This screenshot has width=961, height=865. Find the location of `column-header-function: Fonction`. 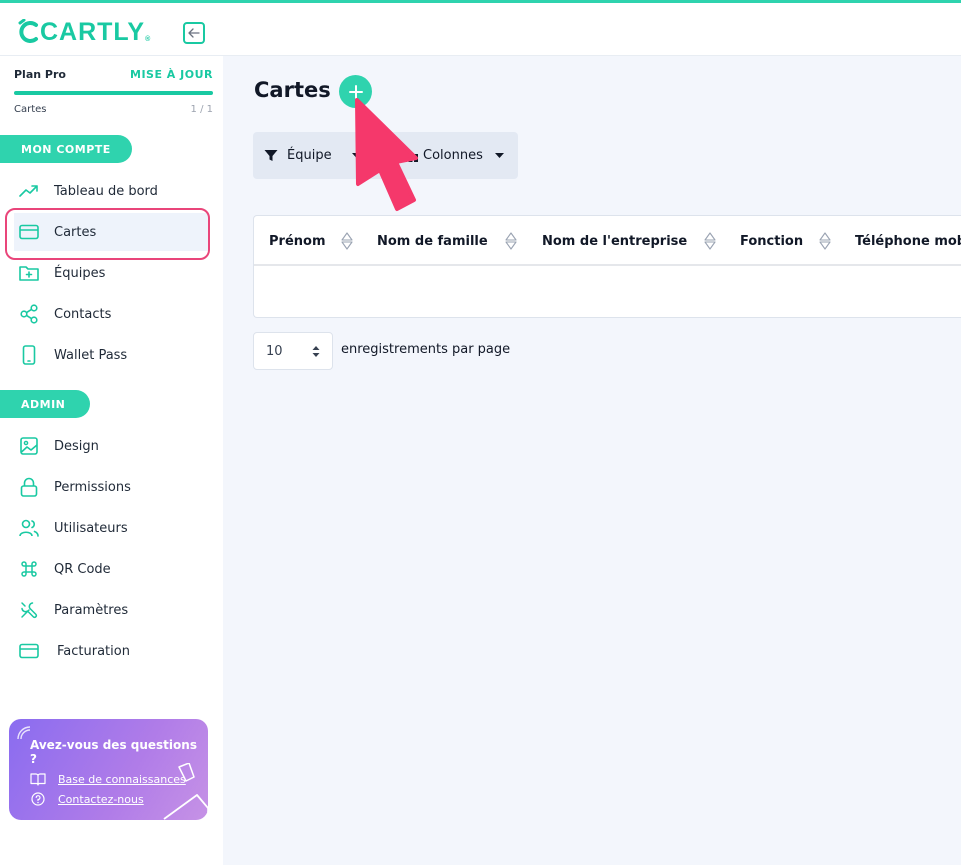

column-header-function: Fonction is located at coordinates (771, 241).